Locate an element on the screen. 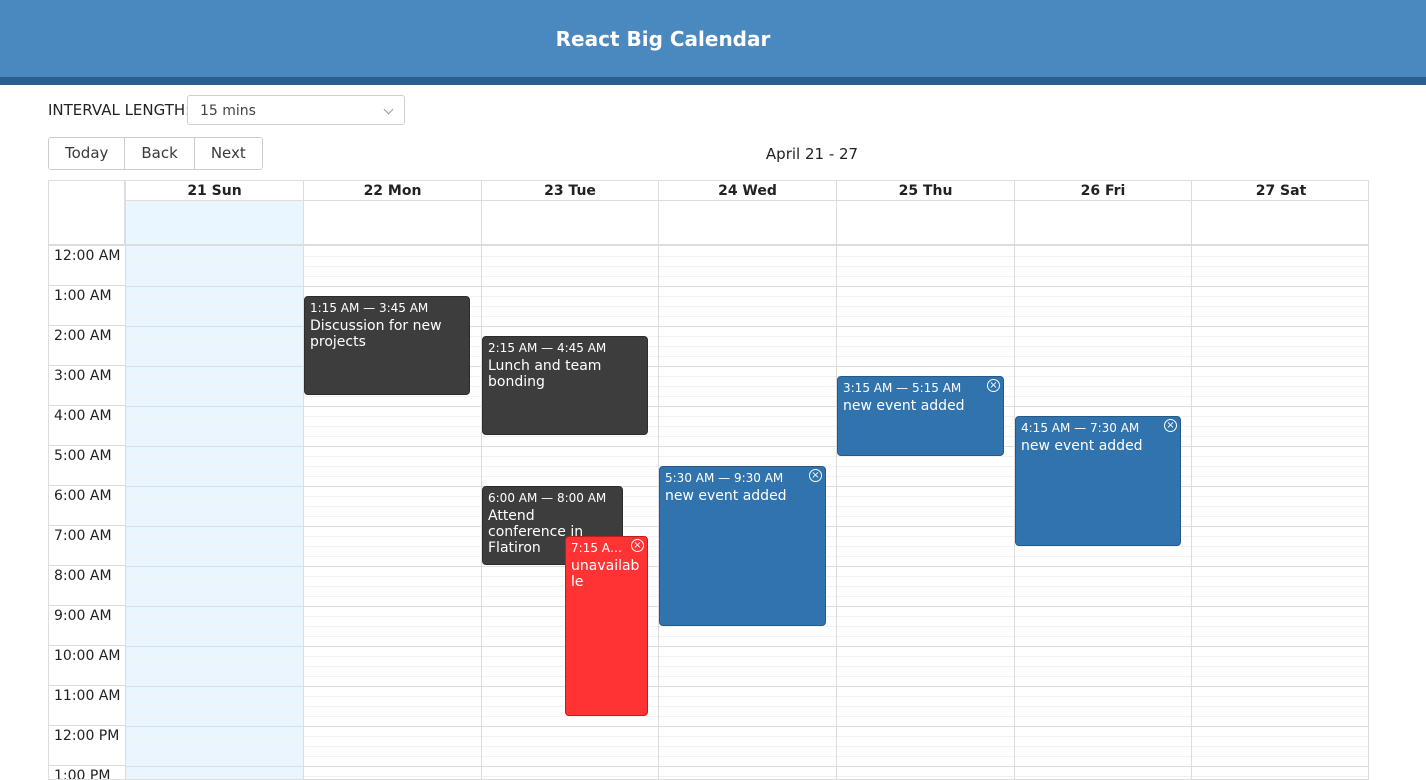  day-header: 27 Sat is located at coordinates (1279, 191).